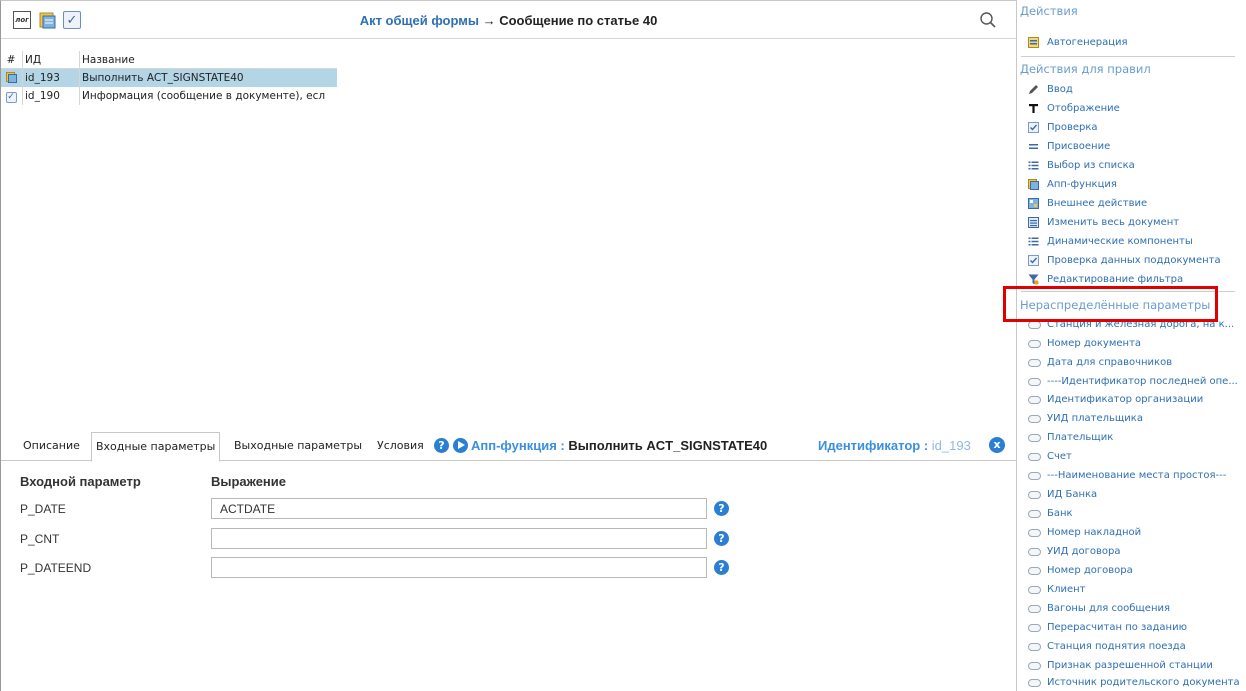  What do you see at coordinates (1116, 646) in the screenshot?
I see `param-label: Станция поднятия поезда` at bounding box center [1116, 646].